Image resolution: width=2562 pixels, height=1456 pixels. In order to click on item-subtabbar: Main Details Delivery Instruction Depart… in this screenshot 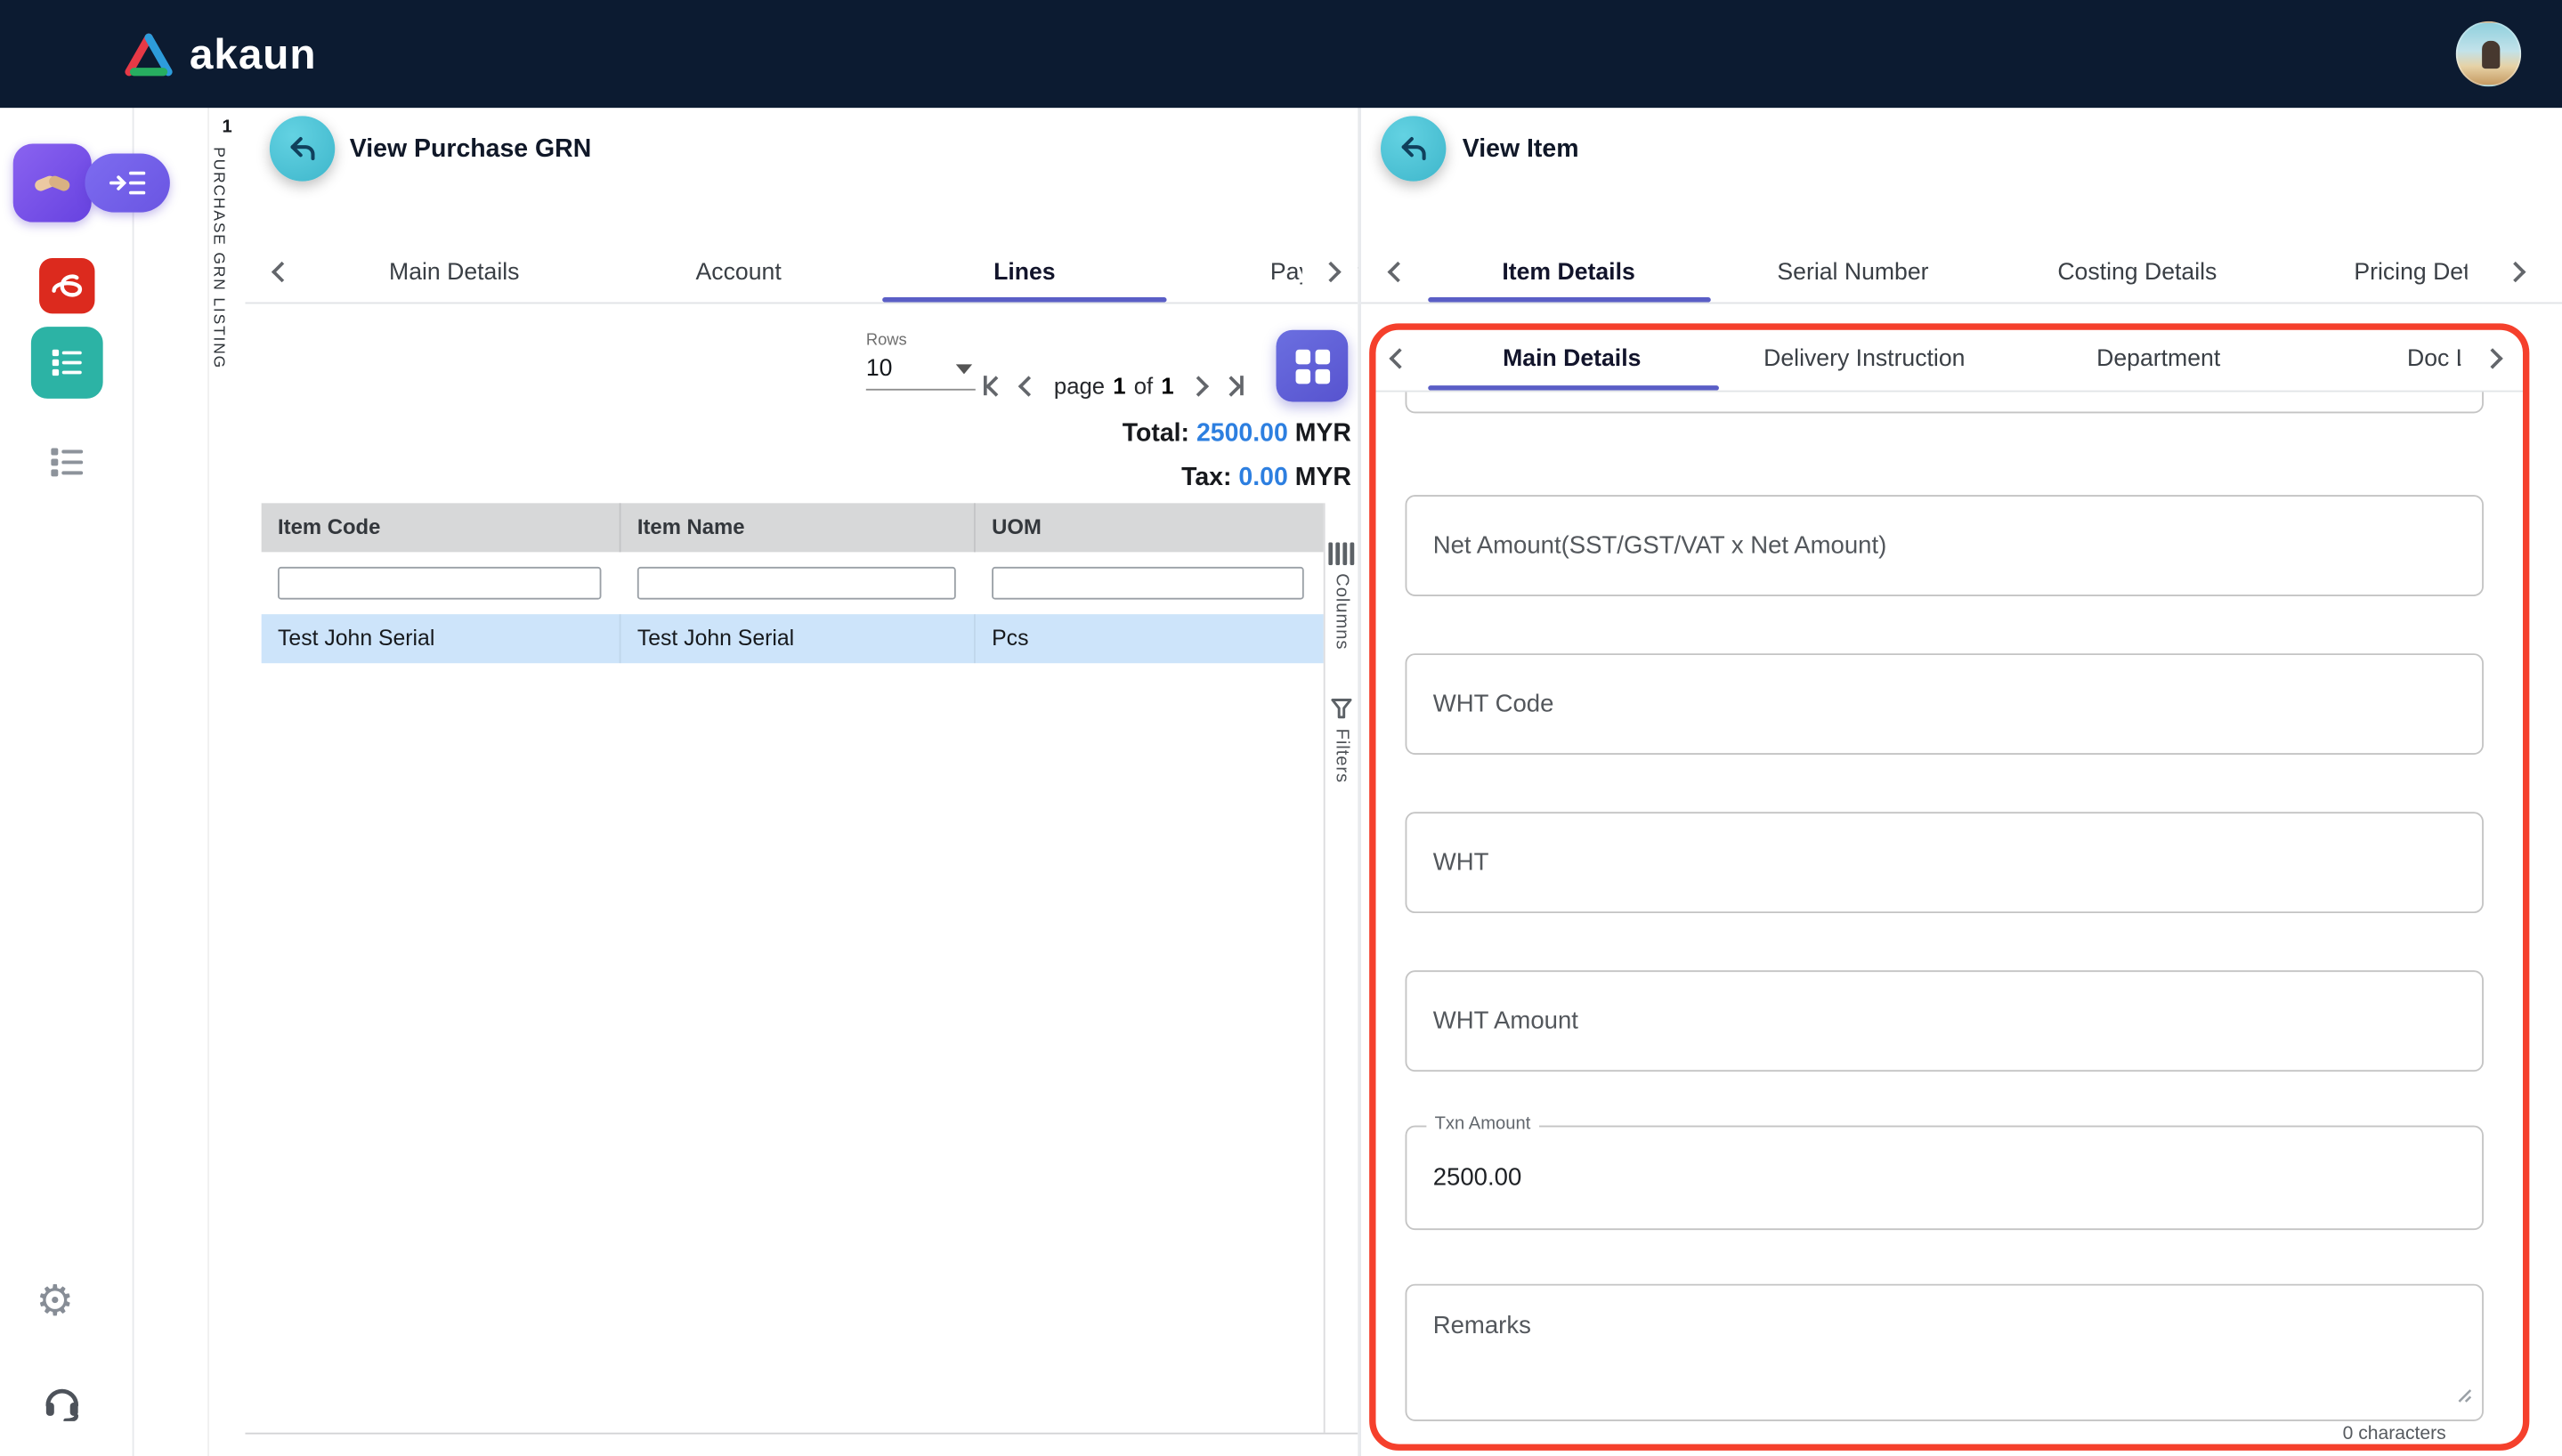, I will do `click(1949, 359)`.